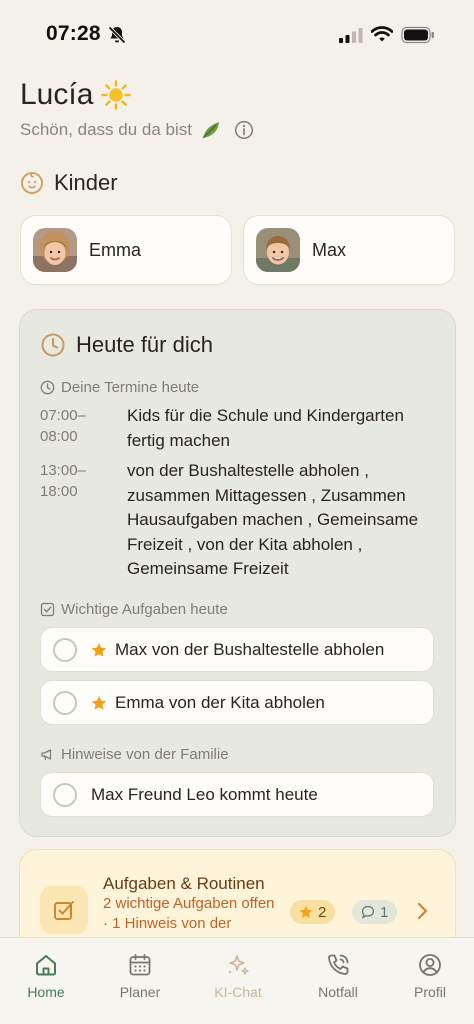 This screenshot has height=1024, width=474. I want to click on checkbox-icon, so click(47, 609).